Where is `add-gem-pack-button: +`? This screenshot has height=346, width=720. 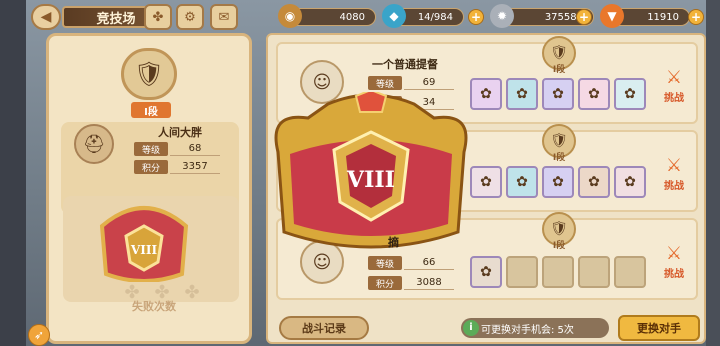 add-gem-pack-button: + is located at coordinates (476, 17).